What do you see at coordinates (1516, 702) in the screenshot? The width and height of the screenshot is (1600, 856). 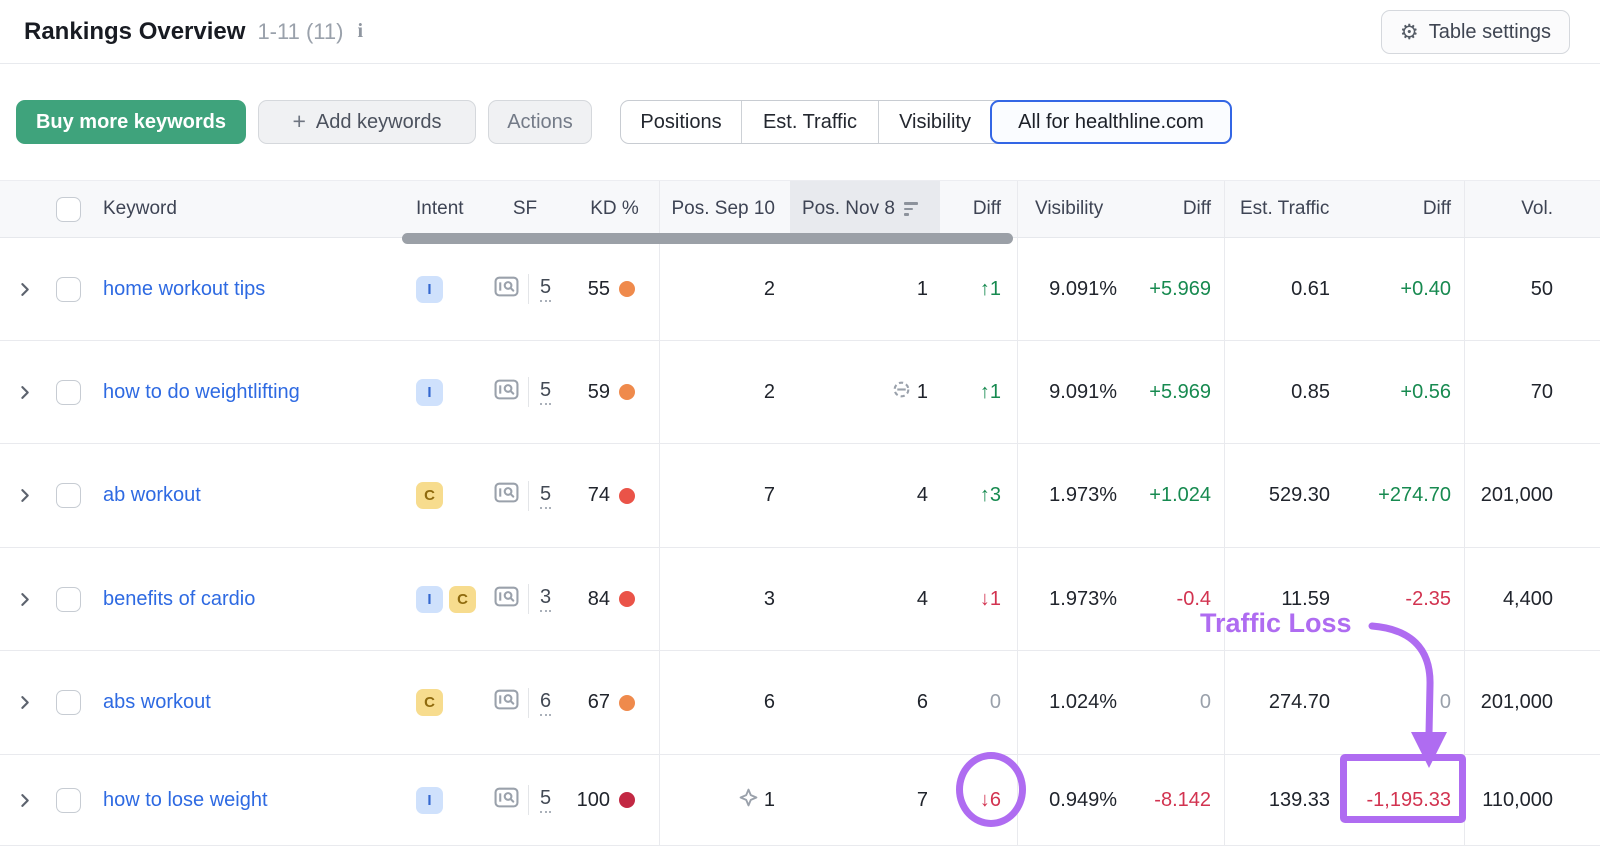 I see `volume-value: 201,000` at bounding box center [1516, 702].